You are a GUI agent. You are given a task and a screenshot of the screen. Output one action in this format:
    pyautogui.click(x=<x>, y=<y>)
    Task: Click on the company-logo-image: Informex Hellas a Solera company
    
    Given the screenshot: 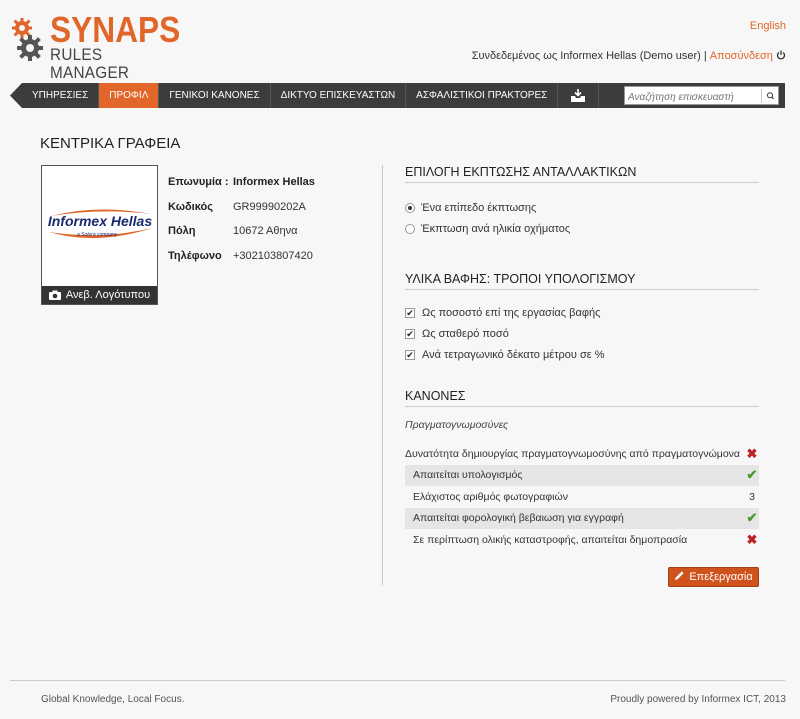 What is the action you would take?
    pyautogui.click(x=100, y=224)
    